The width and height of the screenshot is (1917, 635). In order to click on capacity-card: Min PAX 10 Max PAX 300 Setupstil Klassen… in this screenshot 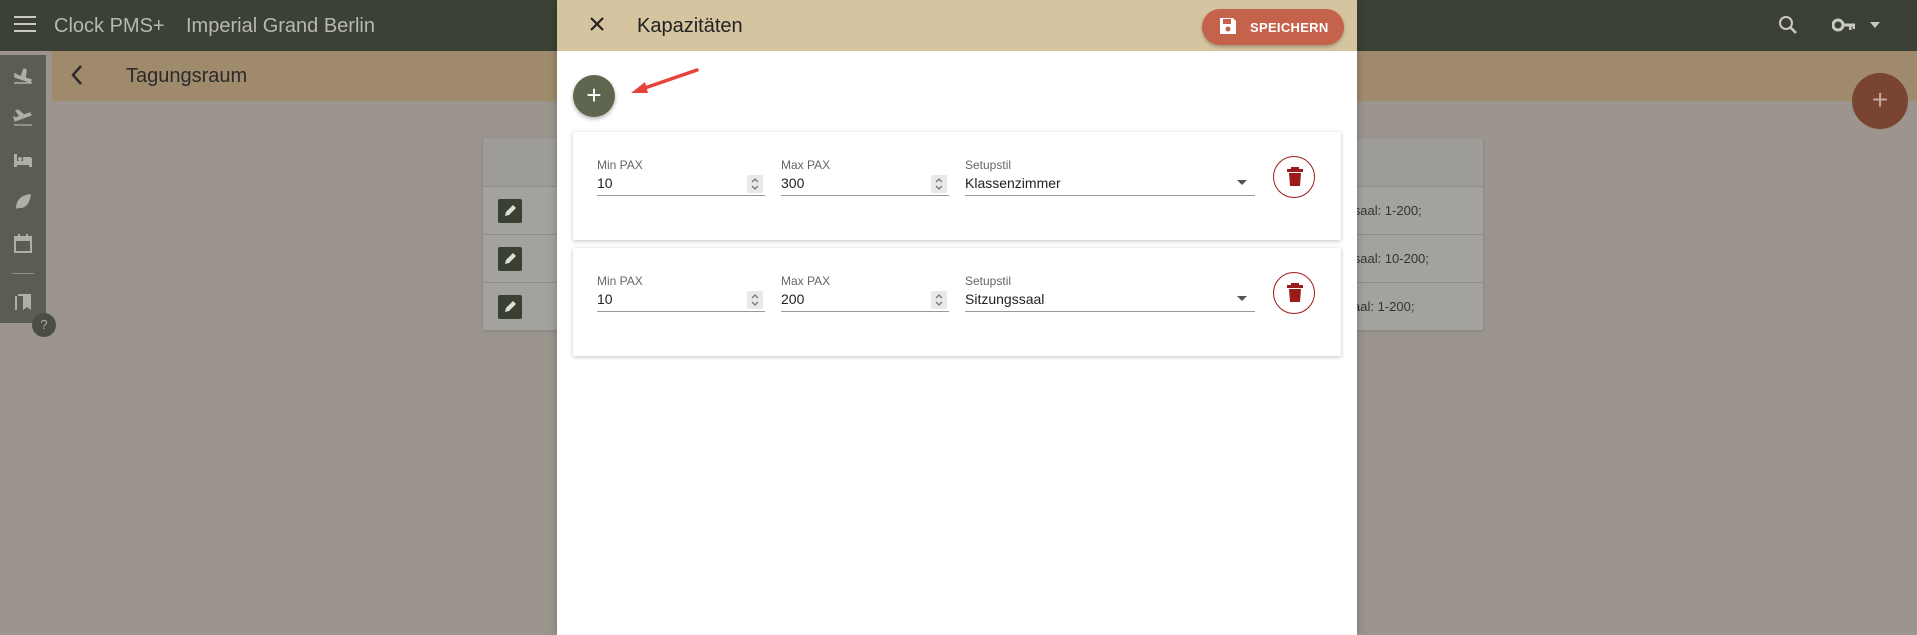, I will do `click(957, 186)`.